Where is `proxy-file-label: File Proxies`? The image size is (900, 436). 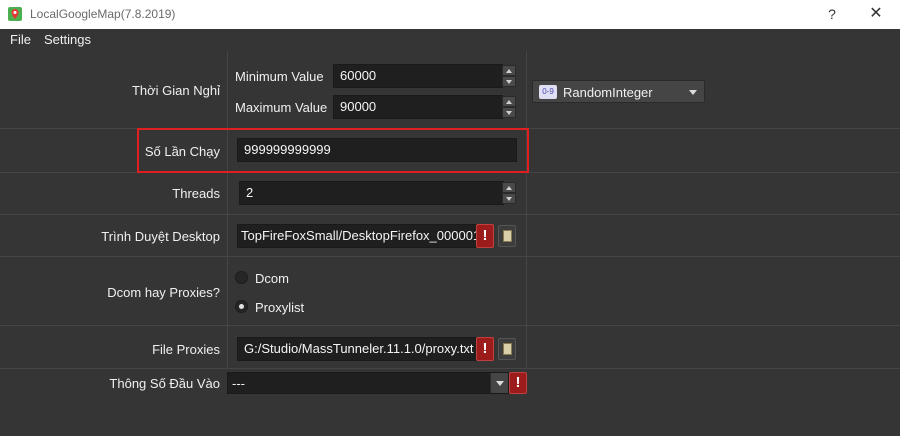
proxy-file-label: File Proxies is located at coordinates (186, 349).